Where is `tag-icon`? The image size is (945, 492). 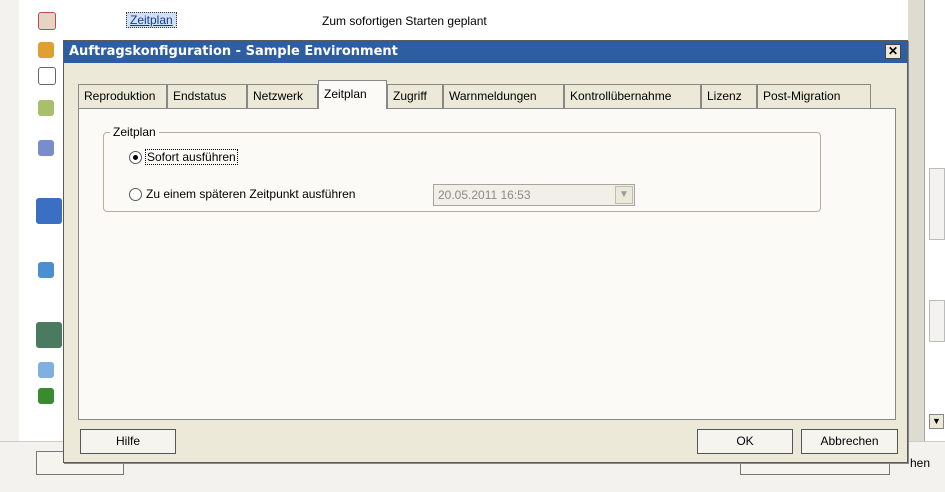 tag-icon is located at coordinates (46, 108).